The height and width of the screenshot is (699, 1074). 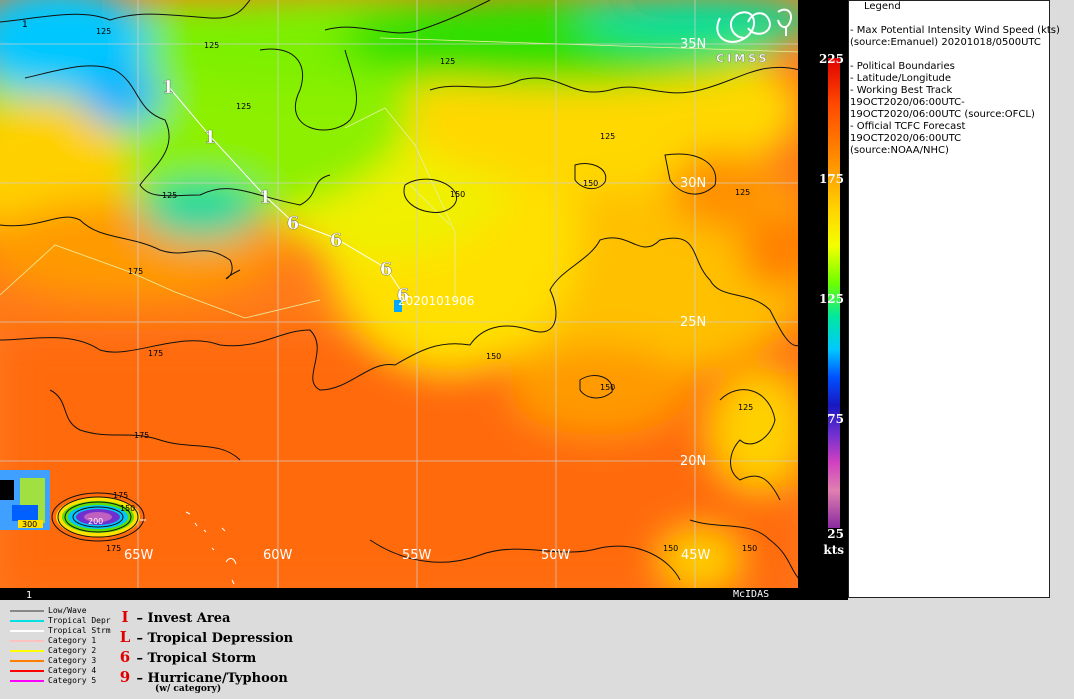 I want to click on legend-line: - Political Boundaries, so click(x=902, y=66).